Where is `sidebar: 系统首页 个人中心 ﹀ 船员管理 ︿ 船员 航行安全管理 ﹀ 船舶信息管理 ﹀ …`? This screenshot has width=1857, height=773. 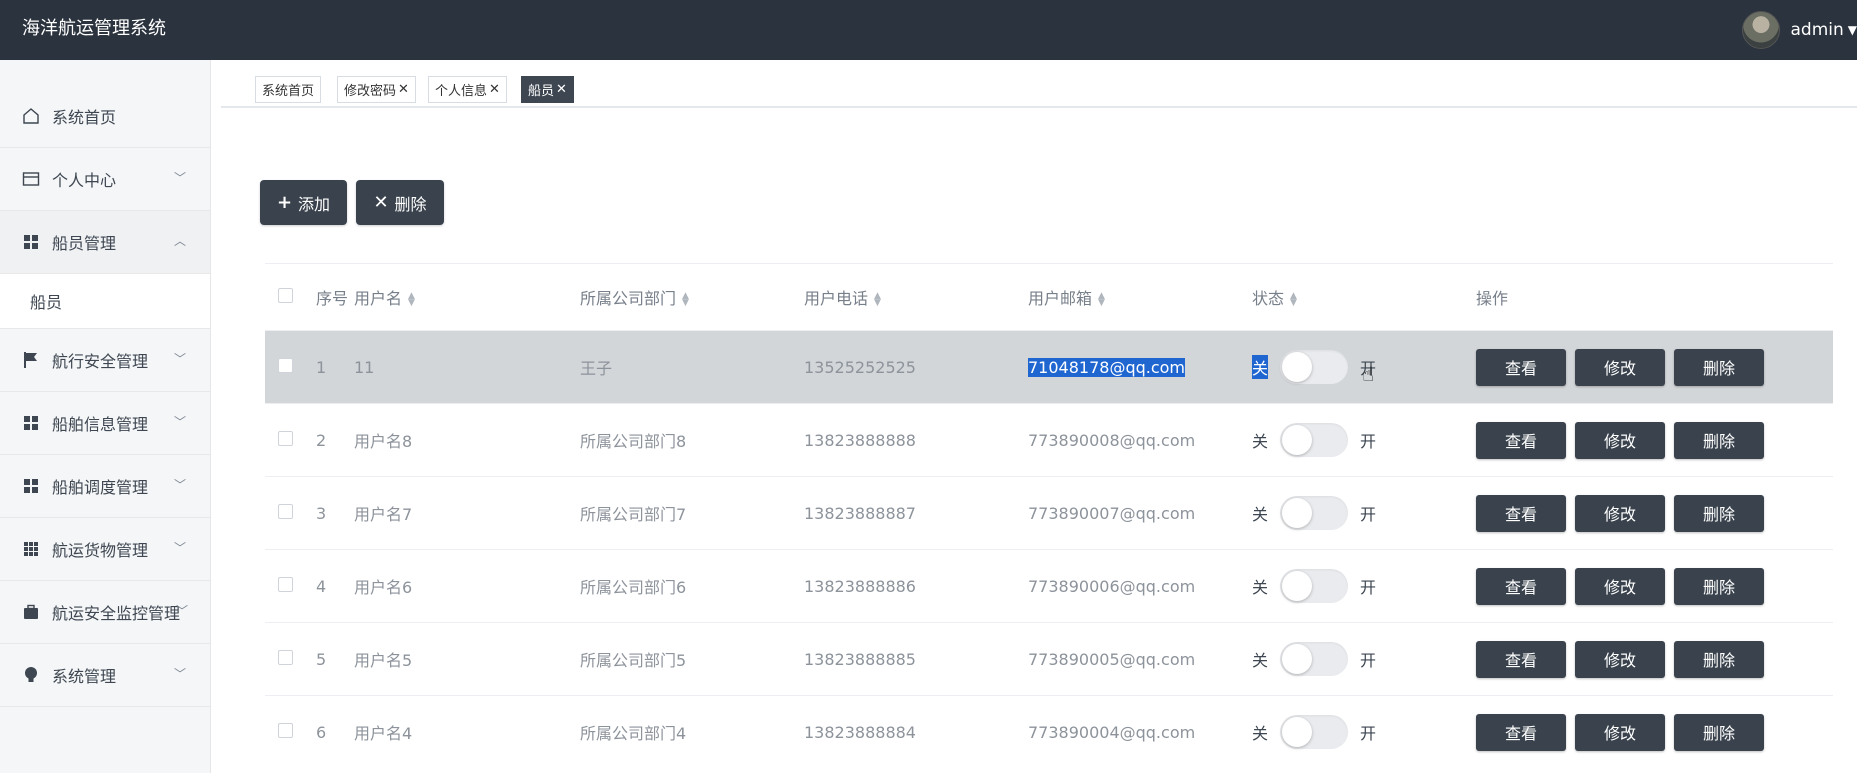 sidebar: 系统首页 个人中心 ﹀ 船员管理 ︿ 船员 航行安全管理 ﹀ 船舶信息管理 ﹀ … is located at coordinates (105, 416).